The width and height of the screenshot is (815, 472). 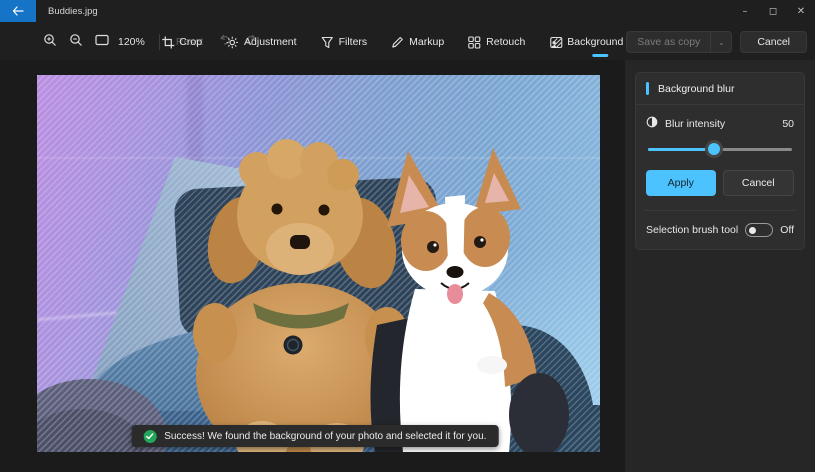 What do you see at coordinates (344, 42) in the screenshot?
I see `tab-filters: Filters` at bounding box center [344, 42].